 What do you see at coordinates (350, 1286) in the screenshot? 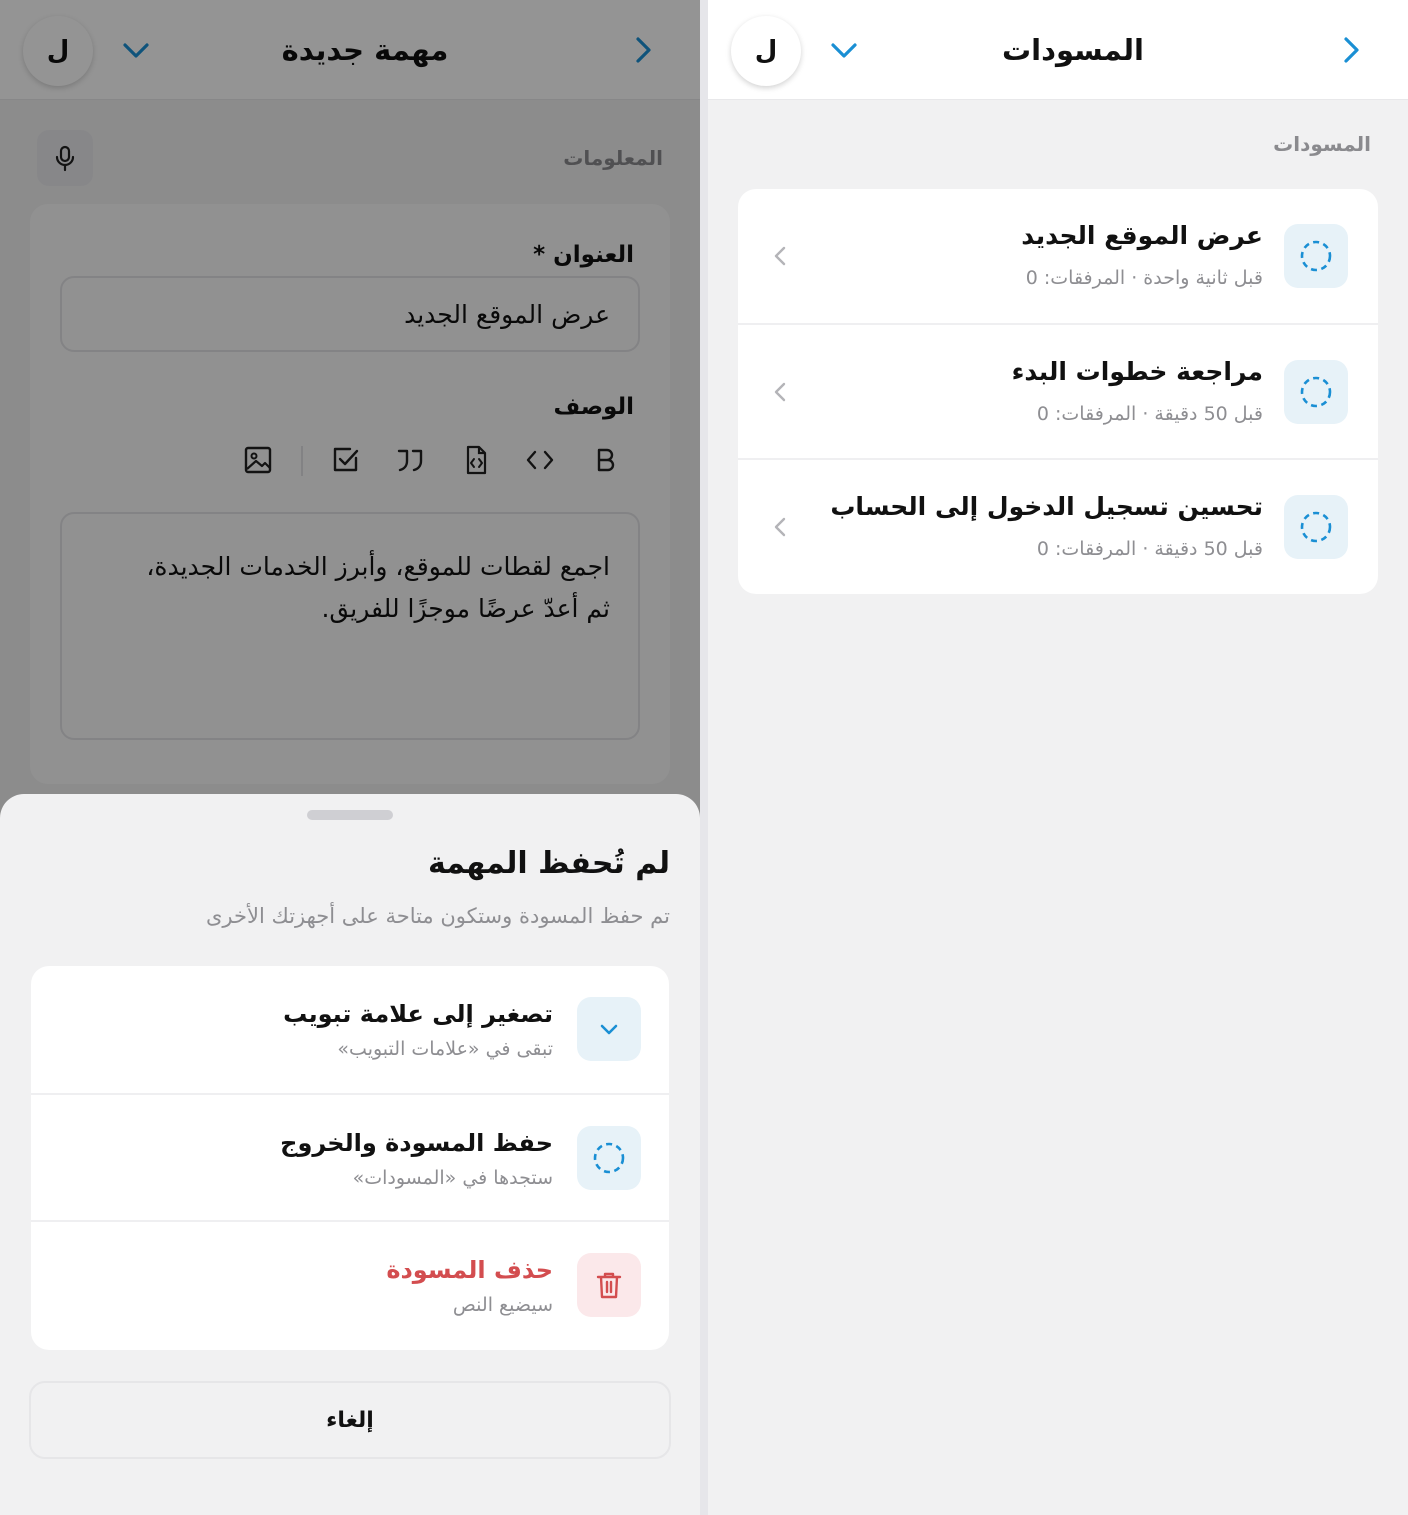
I see `delete-draft-button: حذف المسودة سيضيع النص` at bounding box center [350, 1286].